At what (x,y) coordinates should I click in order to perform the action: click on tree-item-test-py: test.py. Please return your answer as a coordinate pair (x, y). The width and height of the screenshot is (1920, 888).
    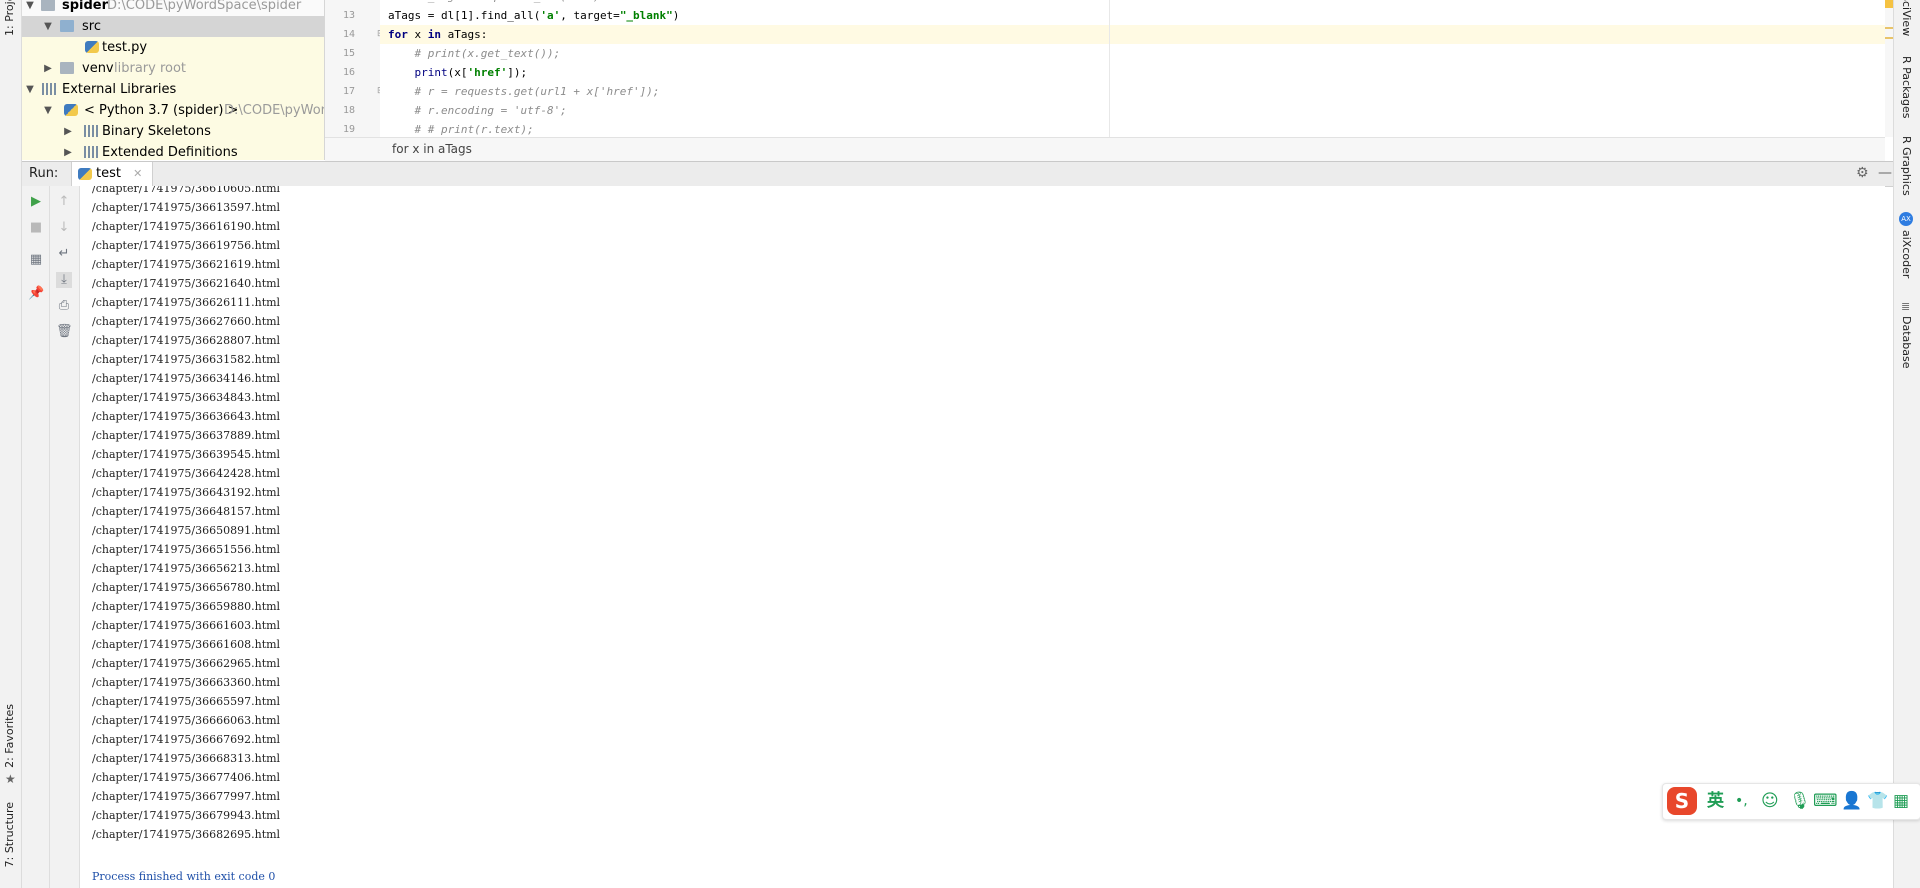
    Looking at the image, I should click on (173, 47).